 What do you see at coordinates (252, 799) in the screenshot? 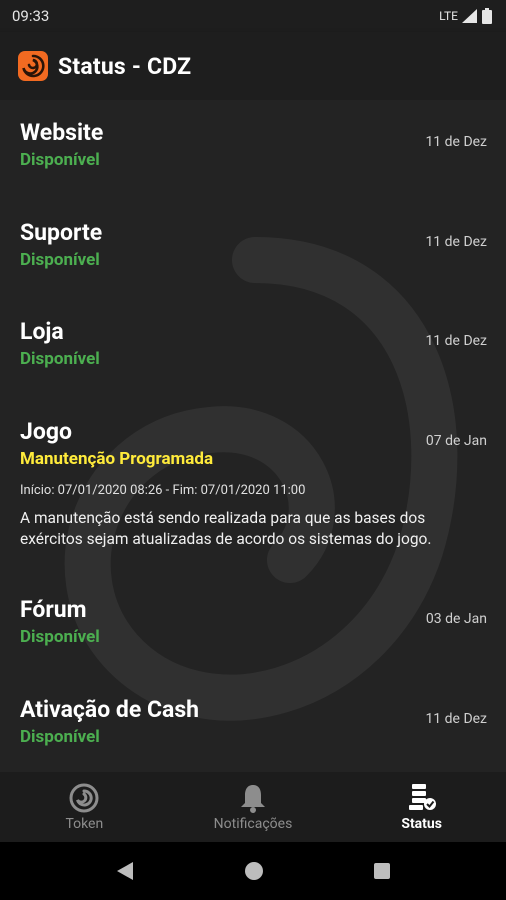
I see `bell-icon` at bounding box center [252, 799].